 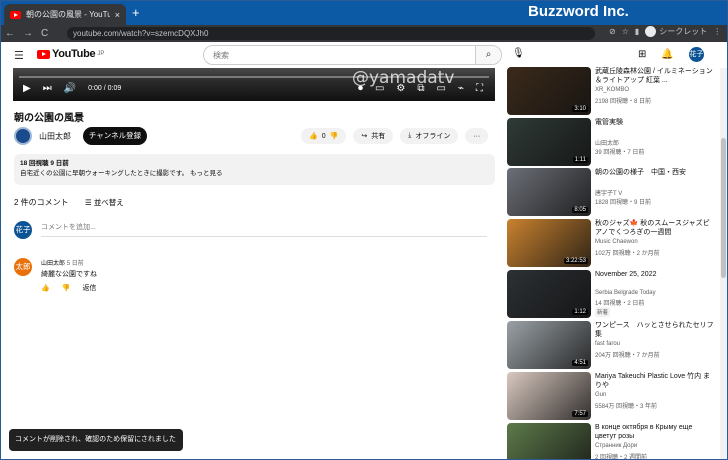 What do you see at coordinates (69, 274) in the screenshot?
I see `comment-text: 綺麗な公園ですね` at bounding box center [69, 274].